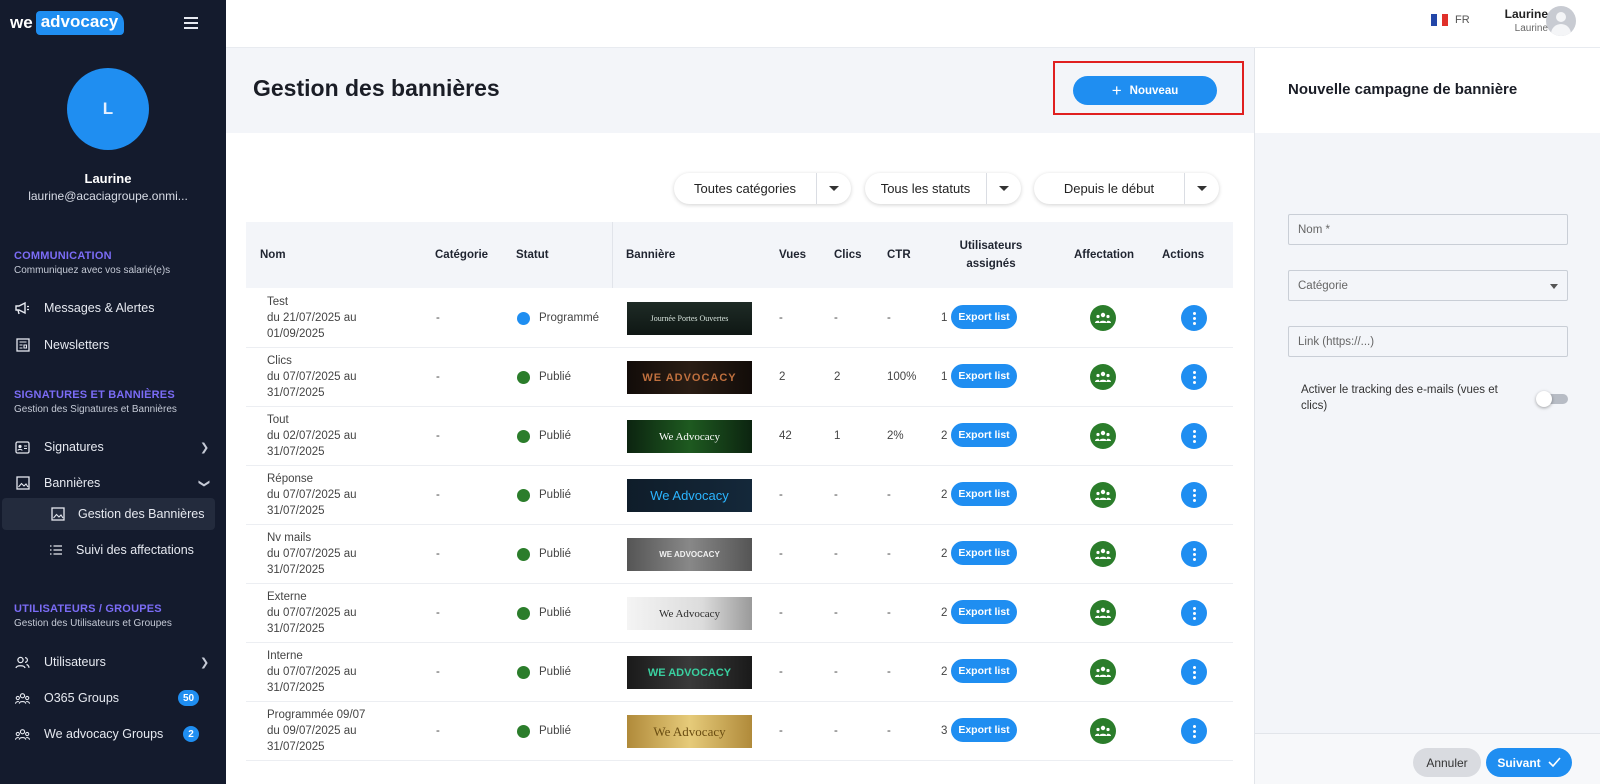 The width and height of the screenshot is (1600, 784). Describe the element at coordinates (108, 483) in the screenshot. I see `sidebar-item-bannieres: Bannières ❯` at that location.